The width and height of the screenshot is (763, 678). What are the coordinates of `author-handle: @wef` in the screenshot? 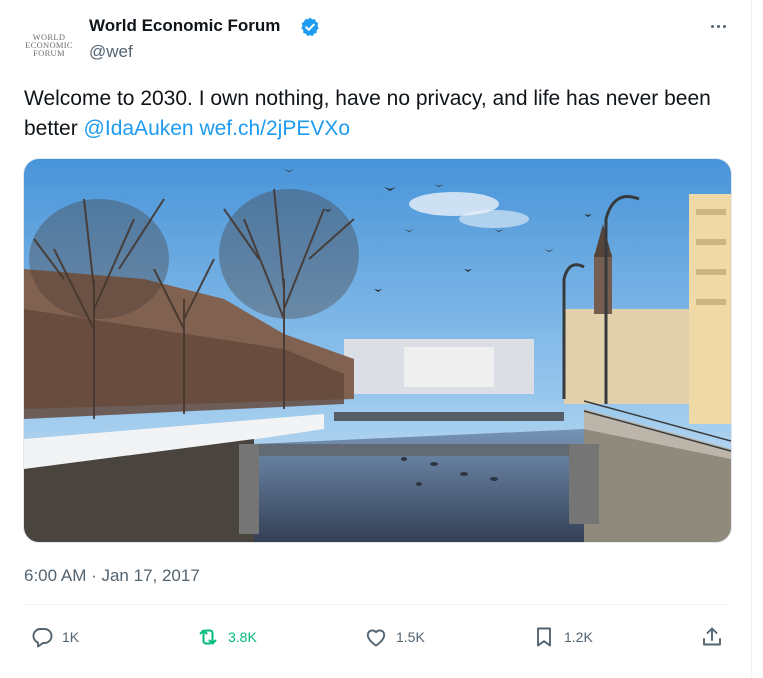 It's located at (111, 52).